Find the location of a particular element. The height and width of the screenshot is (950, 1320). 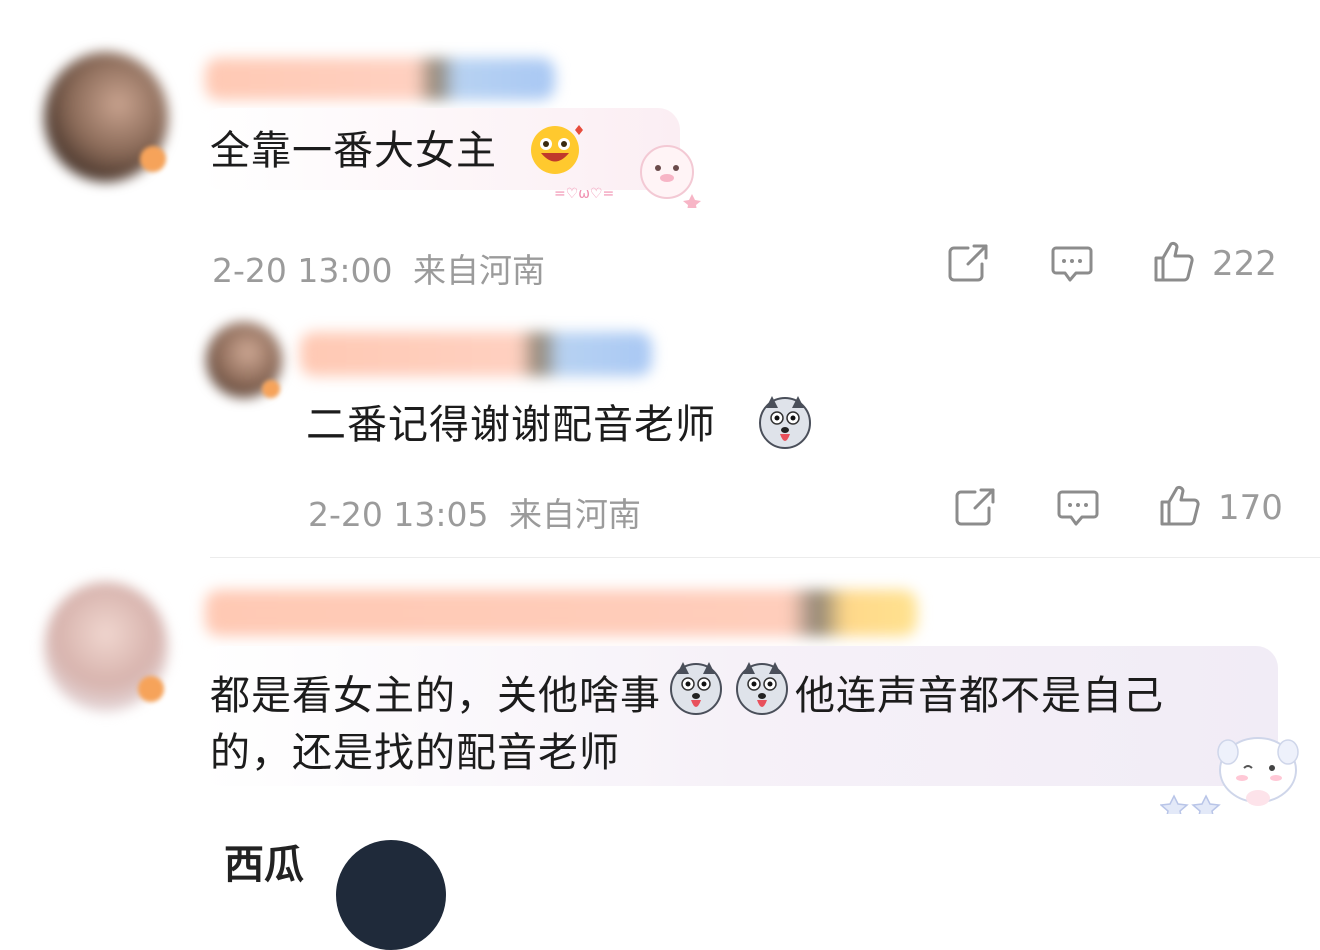

like-count: 222 is located at coordinates (1244, 264).